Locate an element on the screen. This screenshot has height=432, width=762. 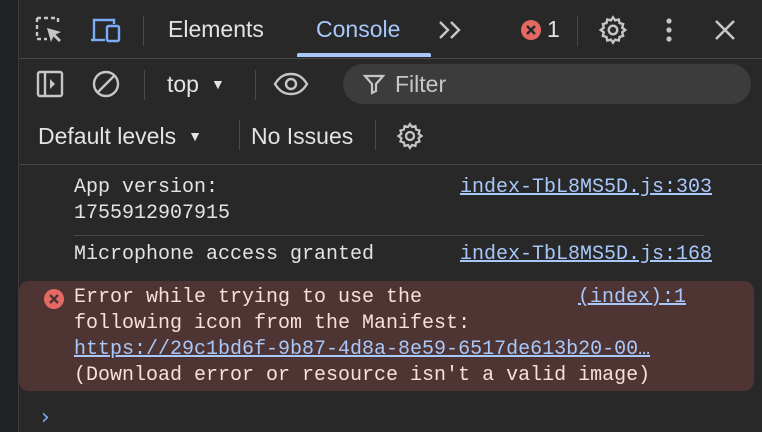
more-tabs-icon is located at coordinates (450, 30).